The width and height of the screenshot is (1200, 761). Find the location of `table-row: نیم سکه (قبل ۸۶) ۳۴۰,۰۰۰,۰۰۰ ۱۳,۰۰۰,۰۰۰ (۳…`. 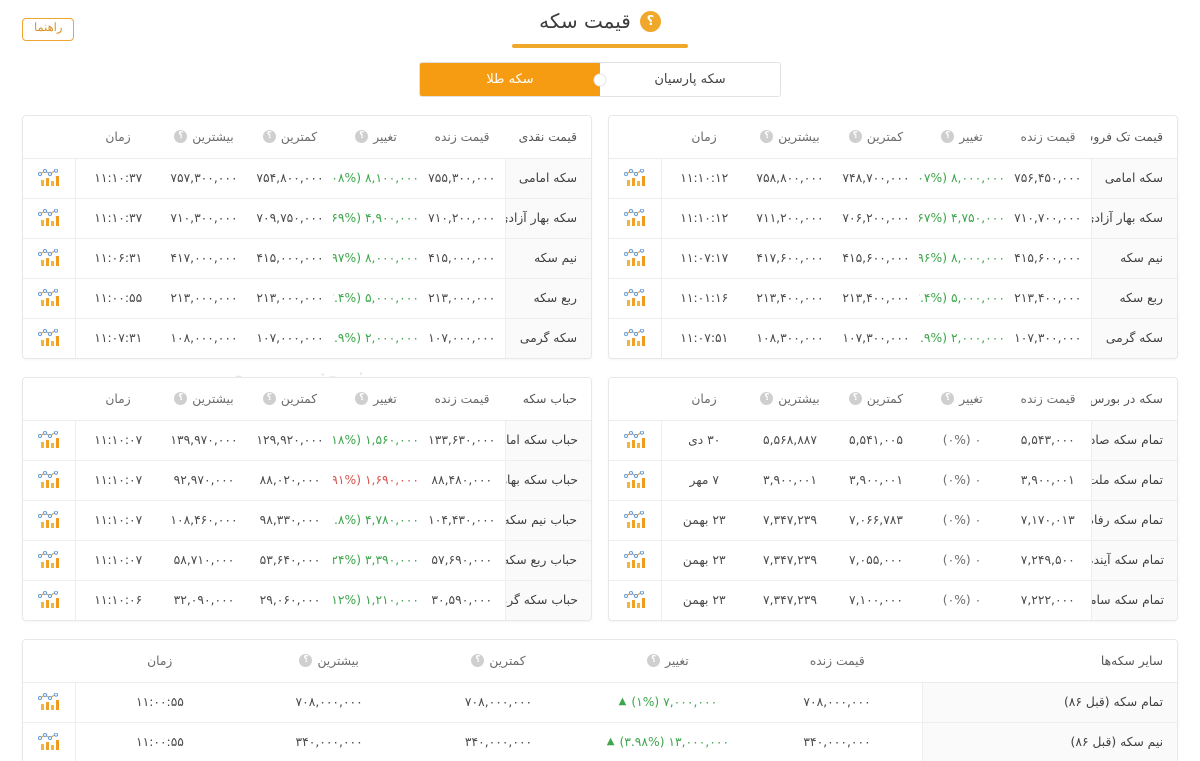

table-row: نیم سکه (قبل ۸۶) ۳۴۰,۰۰۰,۰۰۰ ۱۳,۰۰۰,۰۰۰ (۳… is located at coordinates (600, 741).